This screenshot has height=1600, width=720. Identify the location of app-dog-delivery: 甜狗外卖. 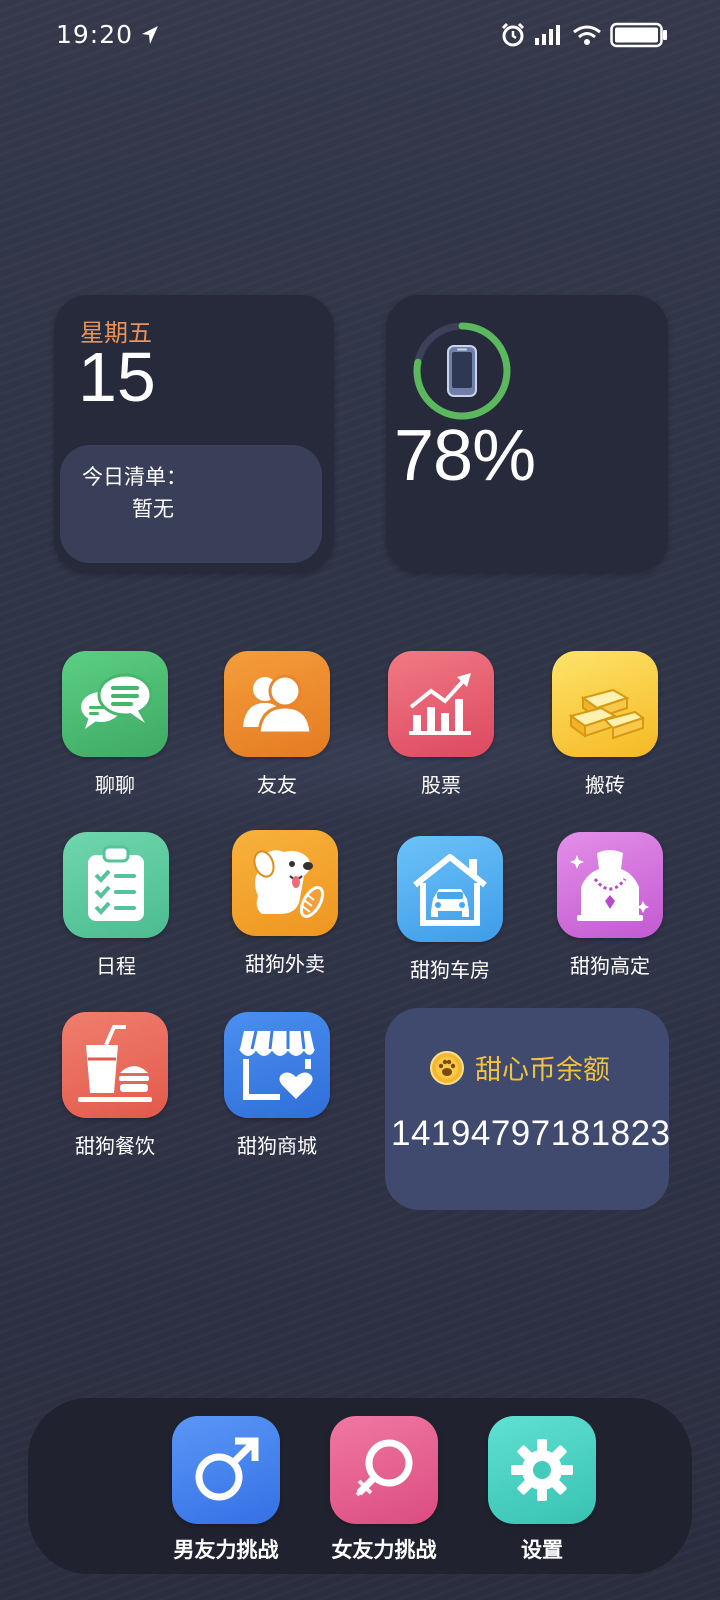
(285, 903).